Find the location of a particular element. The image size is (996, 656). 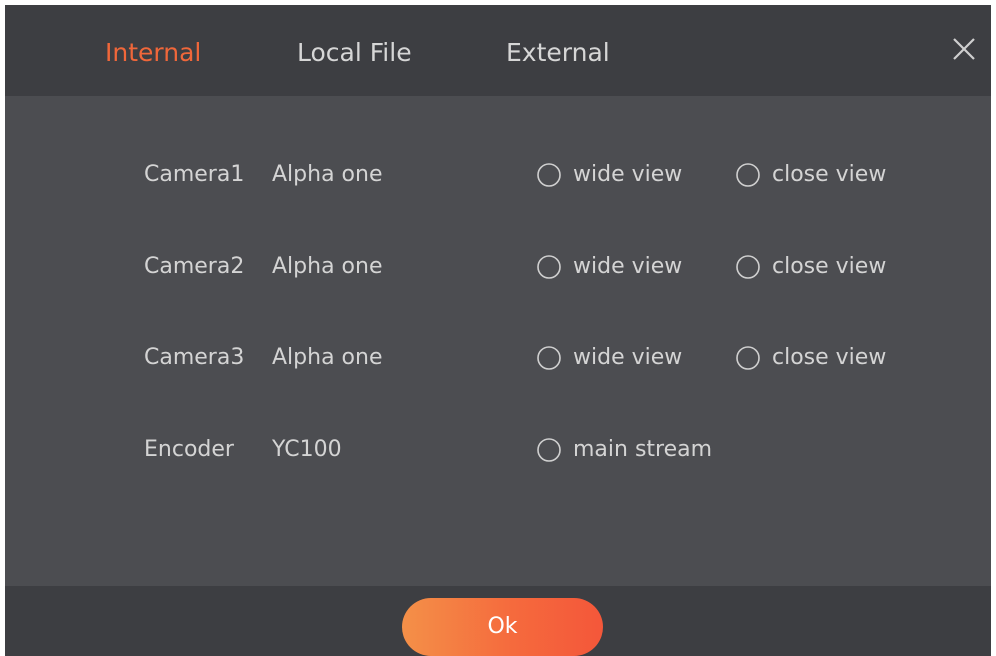

row-value-encoder: YC100 is located at coordinates (307, 449).